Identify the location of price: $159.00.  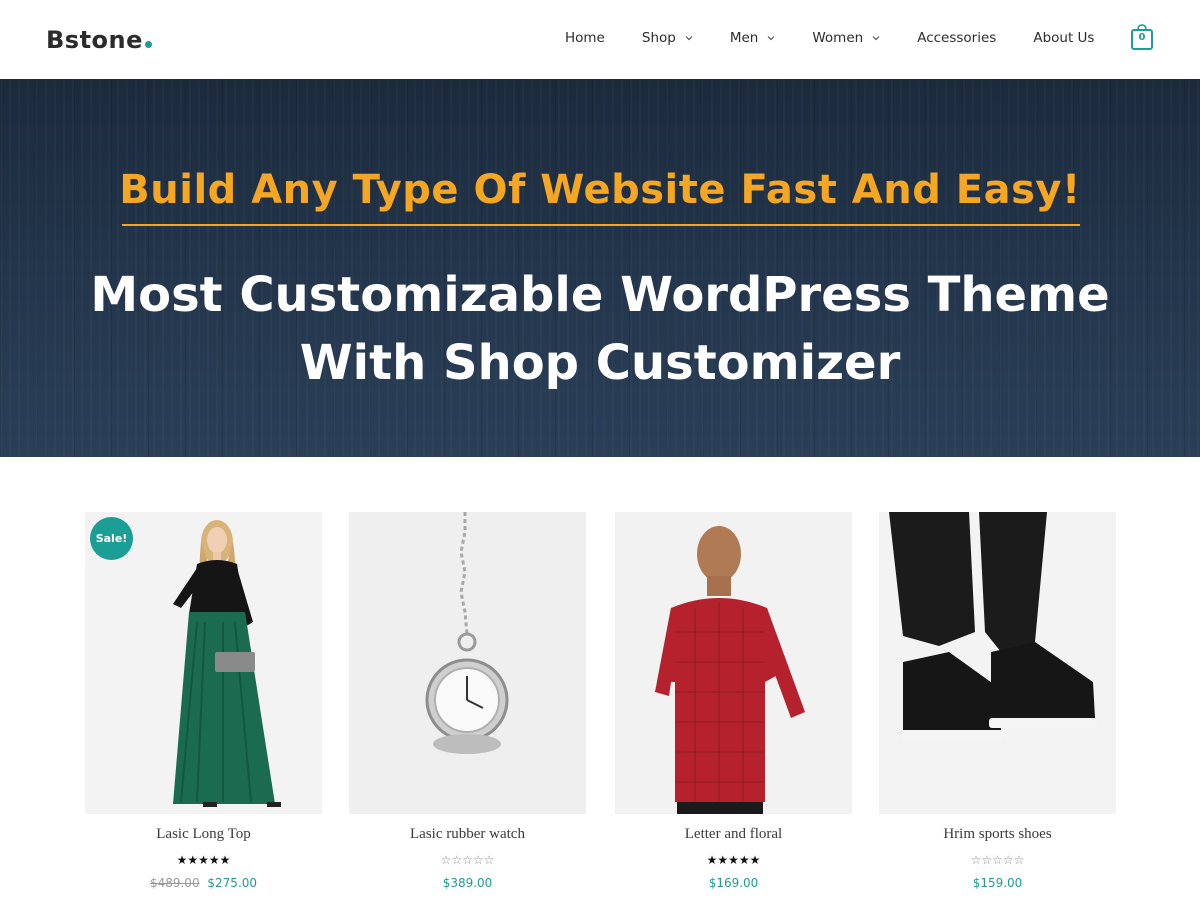
(997, 883).